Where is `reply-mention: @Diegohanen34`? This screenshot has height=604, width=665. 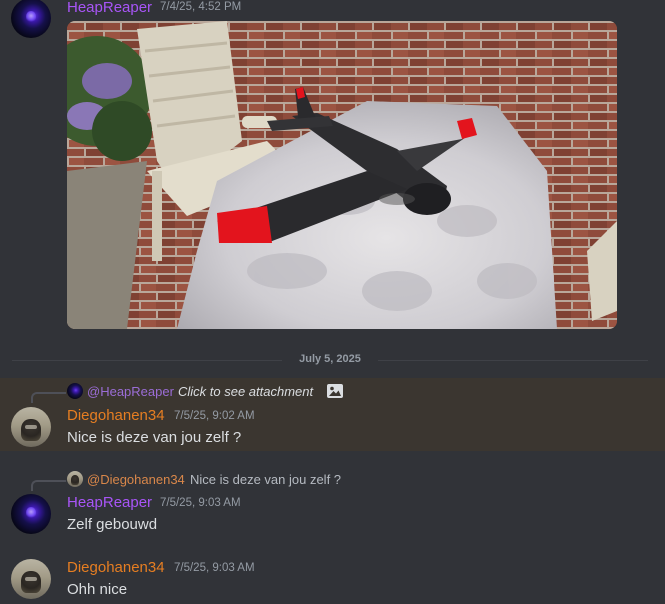
reply-mention: @Diegohanen34 is located at coordinates (136, 479).